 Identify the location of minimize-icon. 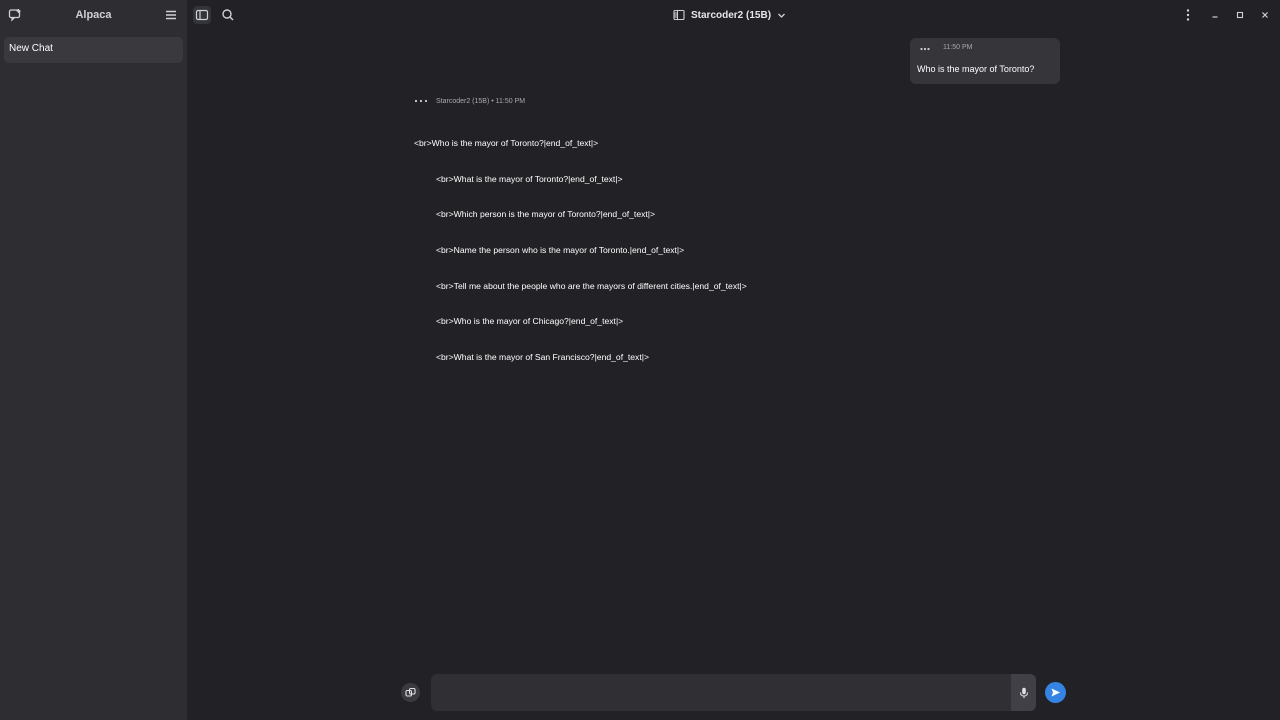
(1215, 17).